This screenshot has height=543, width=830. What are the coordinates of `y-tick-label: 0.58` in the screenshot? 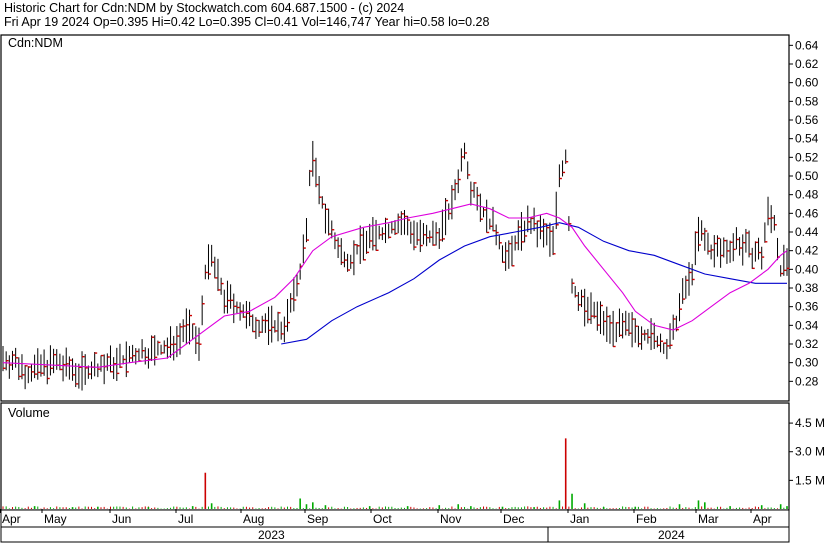 It's located at (807, 101).